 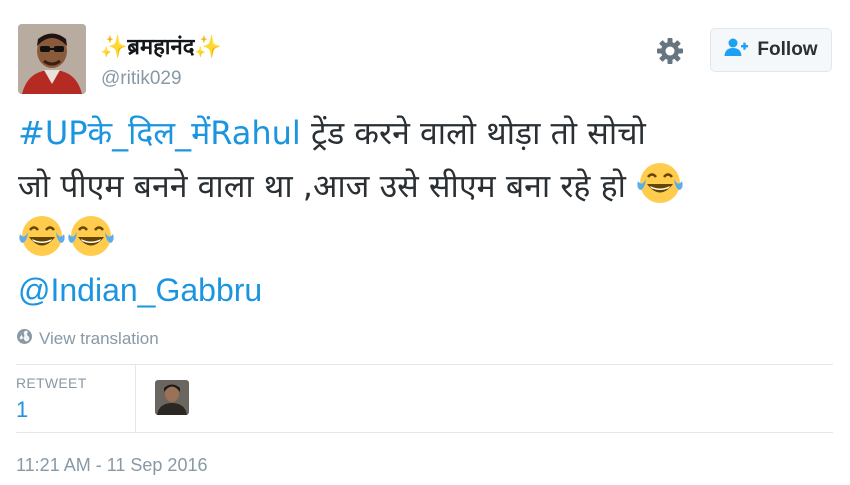 What do you see at coordinates (424, 364) in the screenshot?
I see `divider-top` at bounding box center [424, 364].